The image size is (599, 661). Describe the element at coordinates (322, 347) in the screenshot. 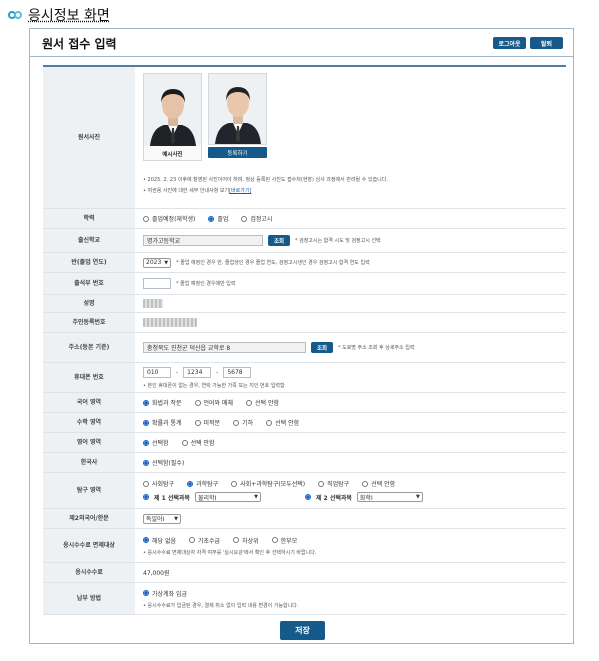

I see `address-search-button: 조회` at that location.